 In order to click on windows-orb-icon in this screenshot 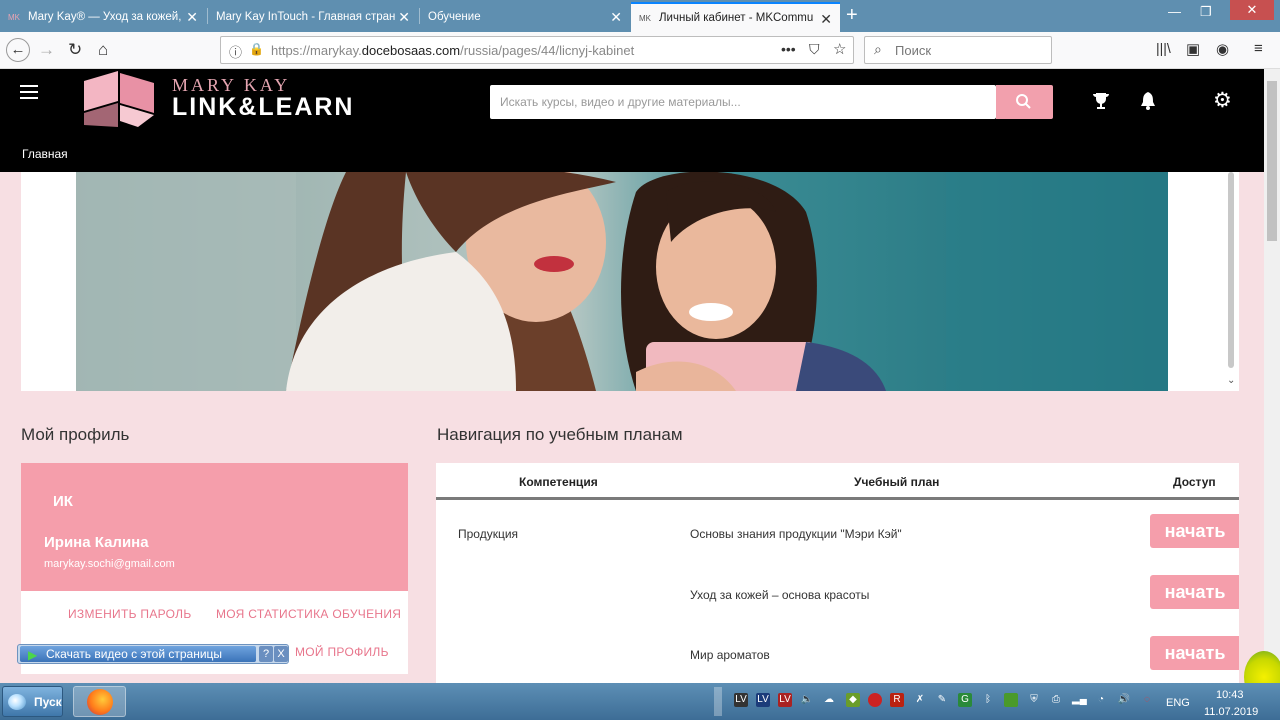, I will do `click(17, 702)`.